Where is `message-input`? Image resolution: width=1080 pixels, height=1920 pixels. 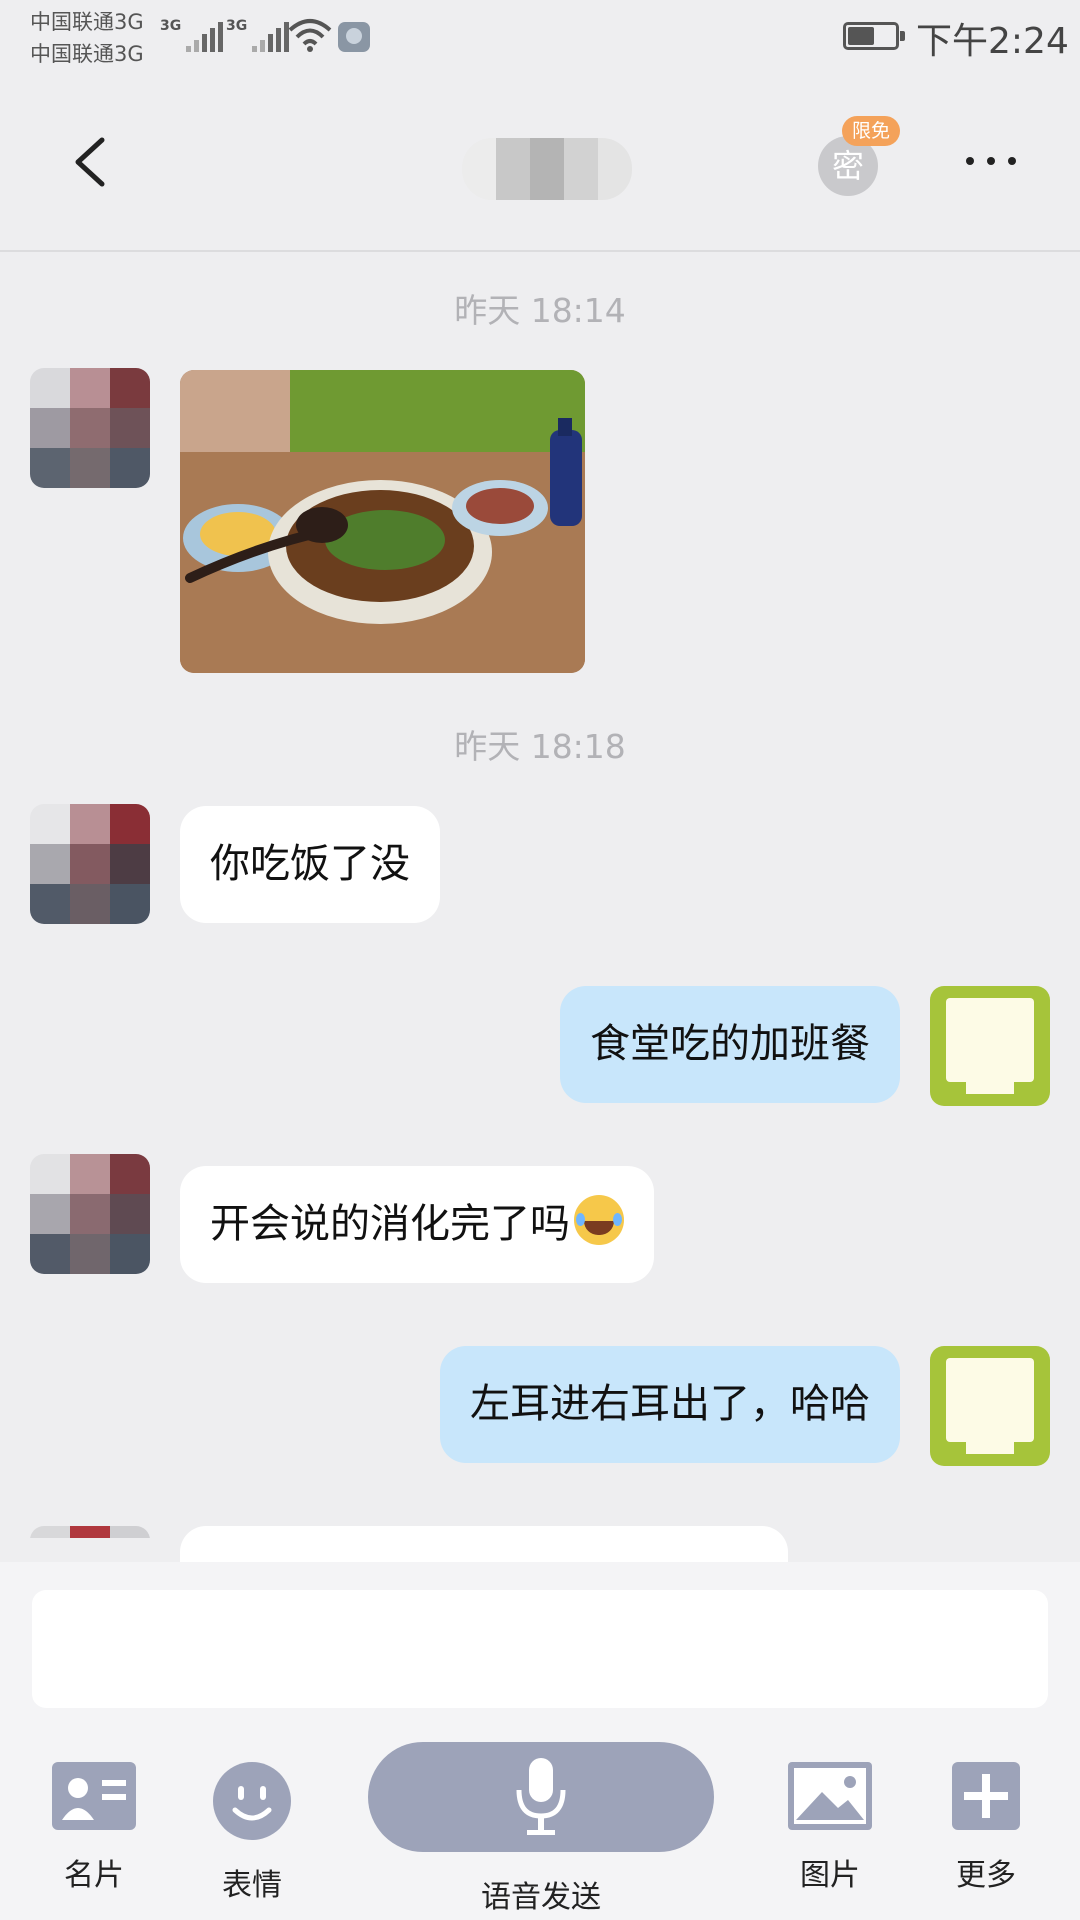 message-input is located at coordinates (540, 1649).